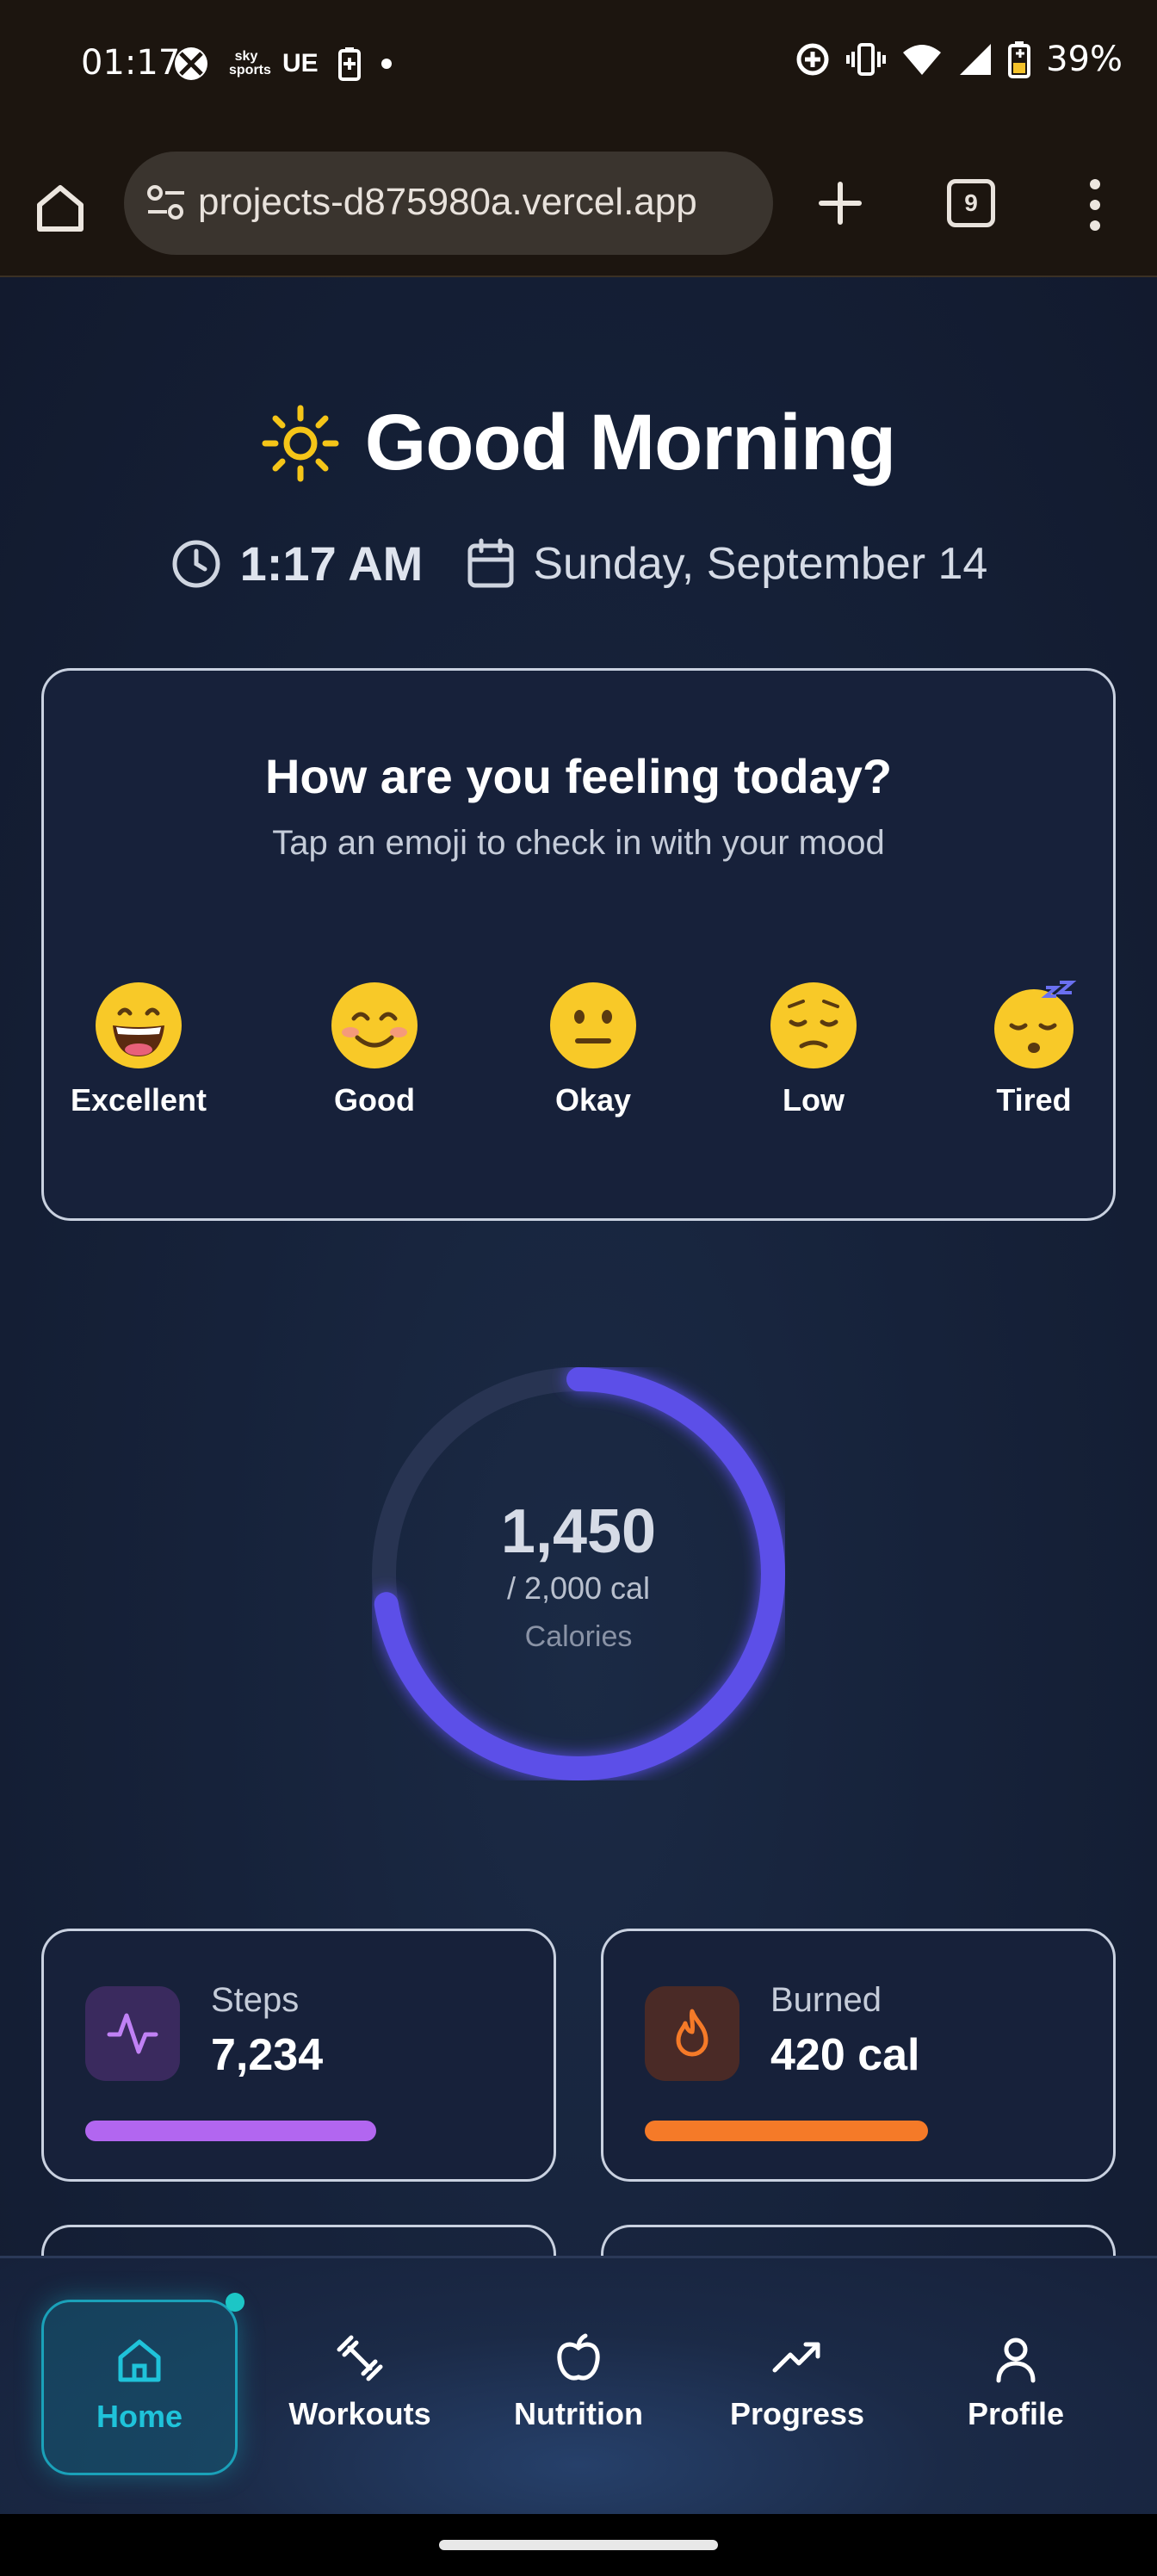  I want to click on mood-option-tired: Tired, so click(1034, 1049).